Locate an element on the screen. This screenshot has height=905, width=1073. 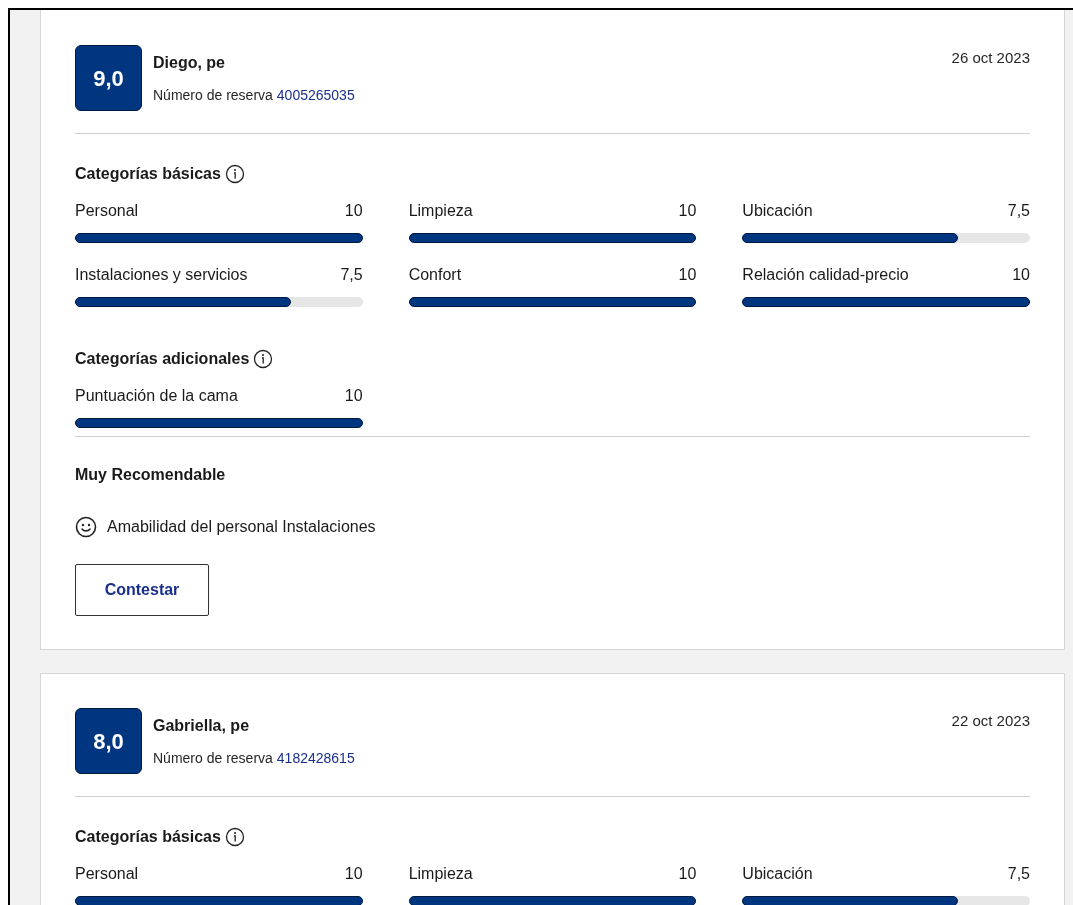
review-date: 26 oct 2023 is located at coordinates (990, 58).